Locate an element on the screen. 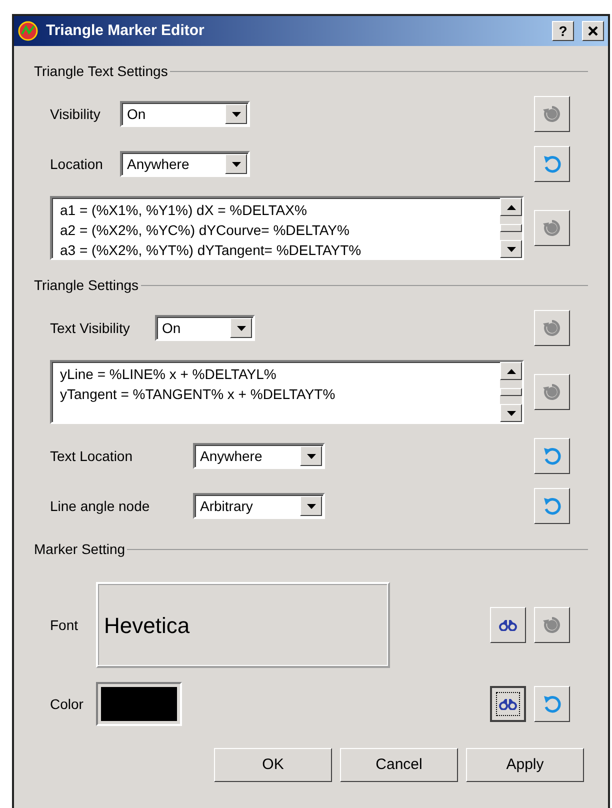  text-area: a1 = (%X1%, %Y1%) dX = %DELTAX% a2 = (%X2%, %YC%) dYCourve= %DELTAY% a3 = (%X2%, %YT%) dYTangent= %DELTAYT% is located at coordinates (287, 228).